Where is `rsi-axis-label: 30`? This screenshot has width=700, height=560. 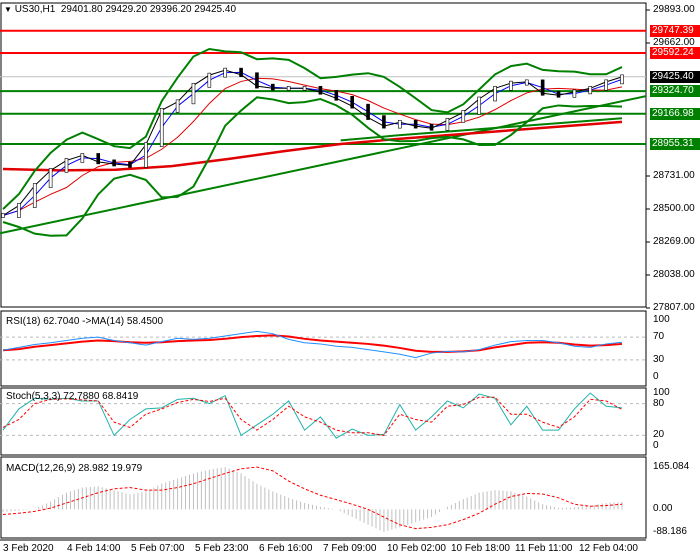
rsi-axis-label: 30 is located at coordinates (659, 359).